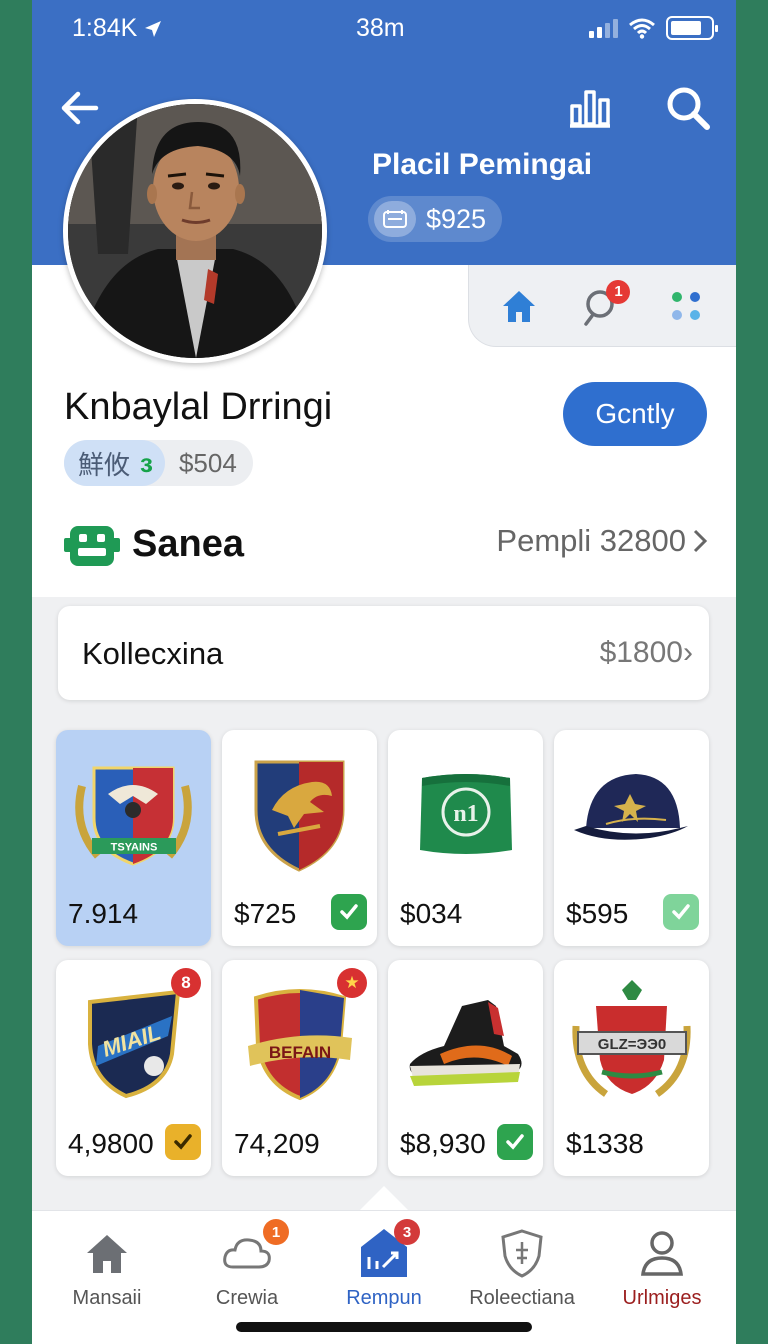 This screenshot has height=1344, width=768. I want to click on eagle-crest-icon: TSYAINS, so click(133, 816).